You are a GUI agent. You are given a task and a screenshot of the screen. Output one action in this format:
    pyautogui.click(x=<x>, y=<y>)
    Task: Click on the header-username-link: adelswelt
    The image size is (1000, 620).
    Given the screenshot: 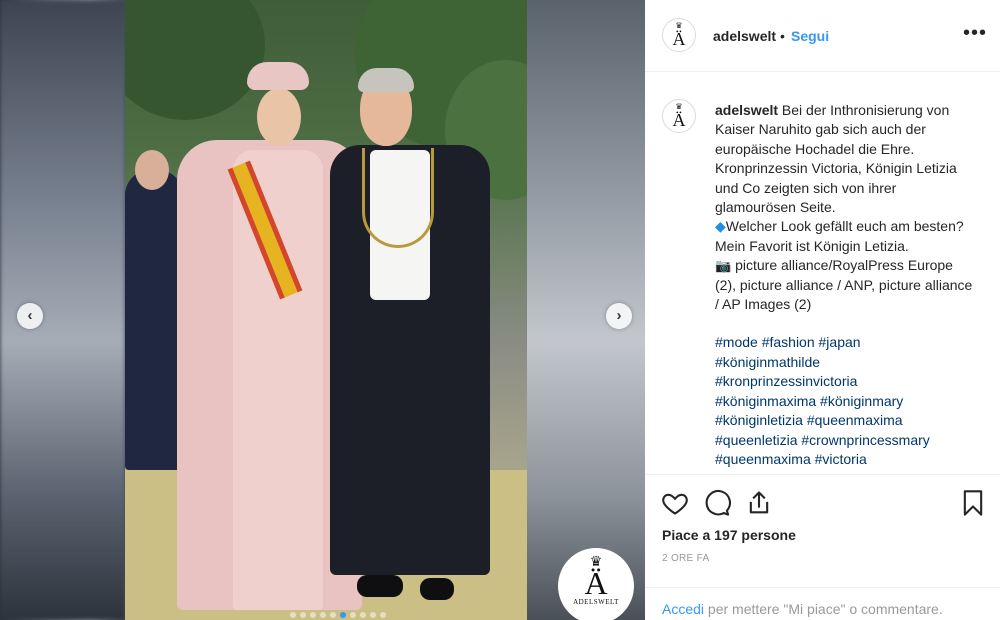 What is the action you would take?
    pyautogui.click(x=744, y=36)
    